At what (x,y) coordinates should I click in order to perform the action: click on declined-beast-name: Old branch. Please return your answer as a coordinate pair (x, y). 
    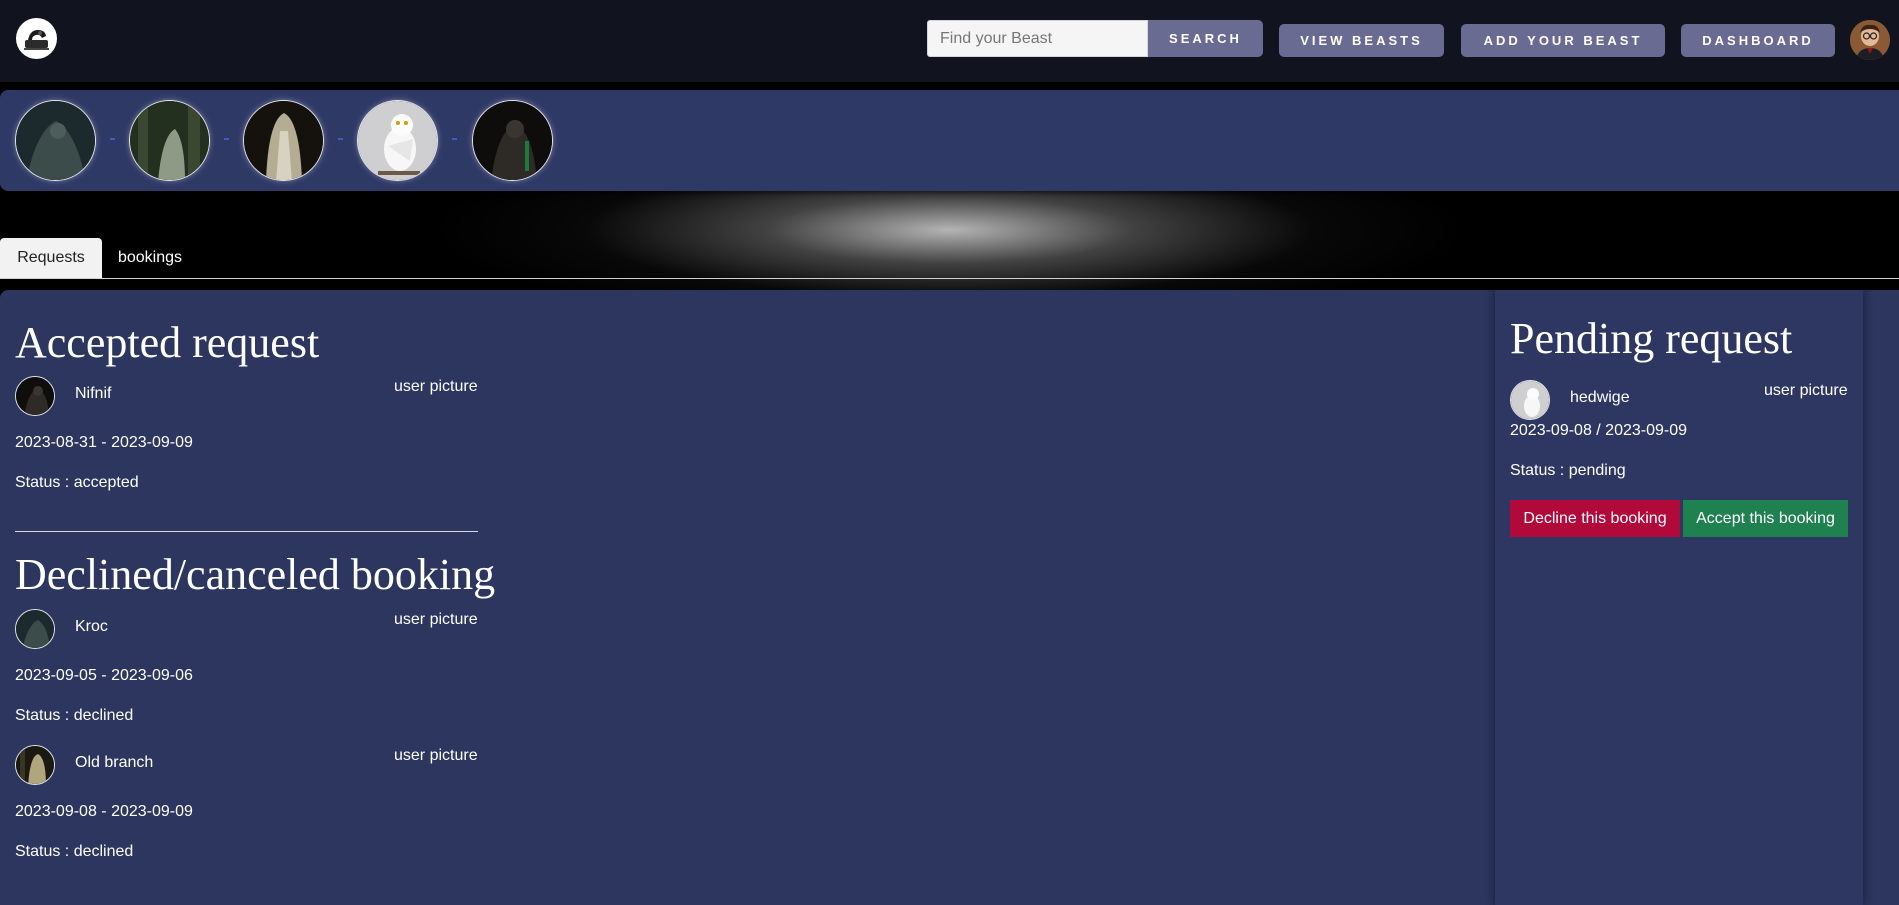
    Looking at the image, I should click on (114, 762).